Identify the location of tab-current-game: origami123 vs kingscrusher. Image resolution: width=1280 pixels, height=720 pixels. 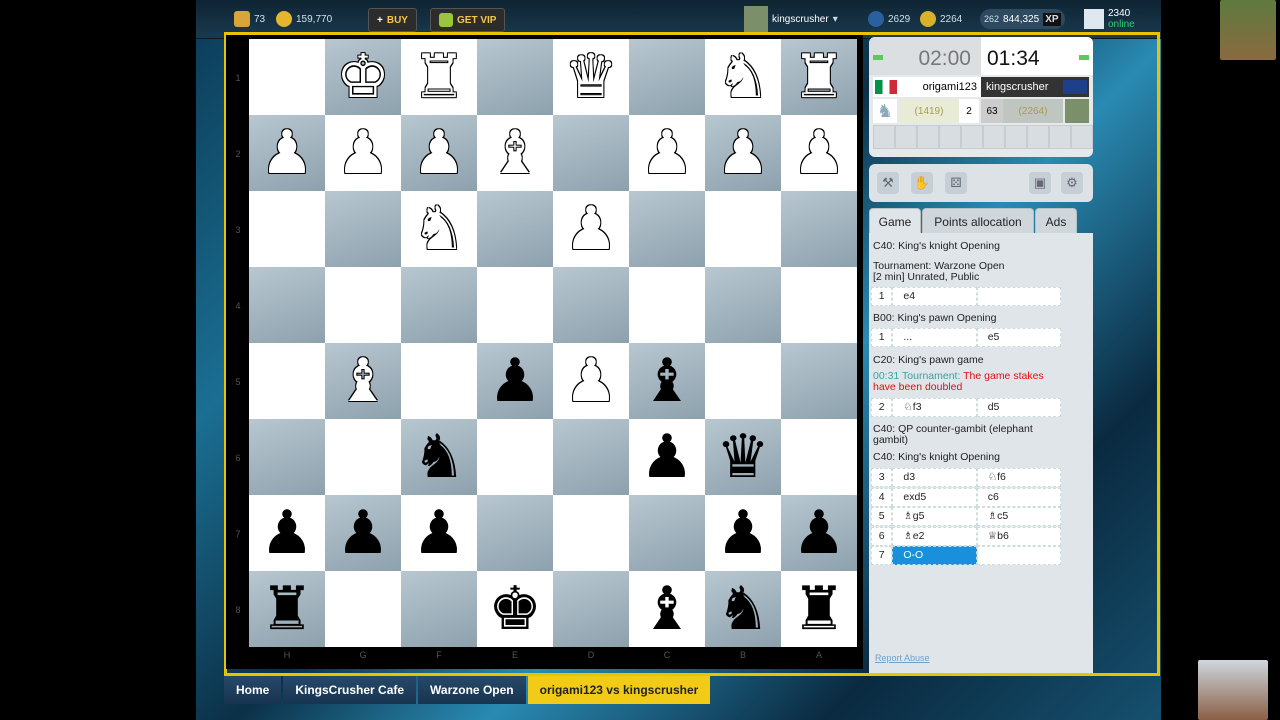
(619, 690).